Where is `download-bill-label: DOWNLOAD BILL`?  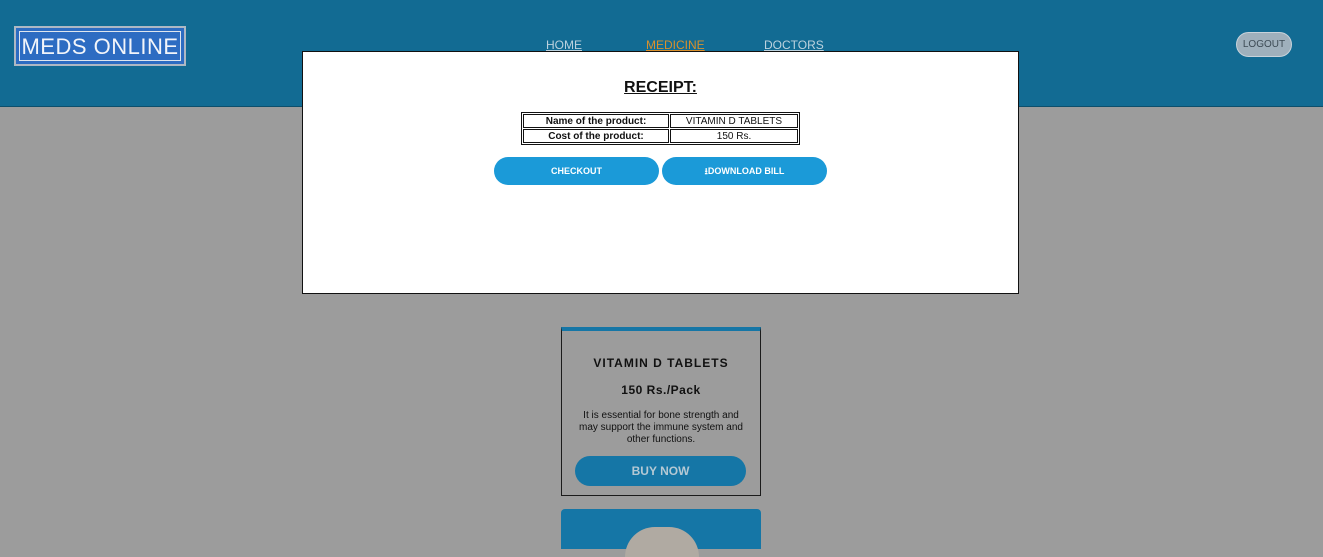
download-bill-label: DOWNLOAD BILL is located at coordinates (746, 171).